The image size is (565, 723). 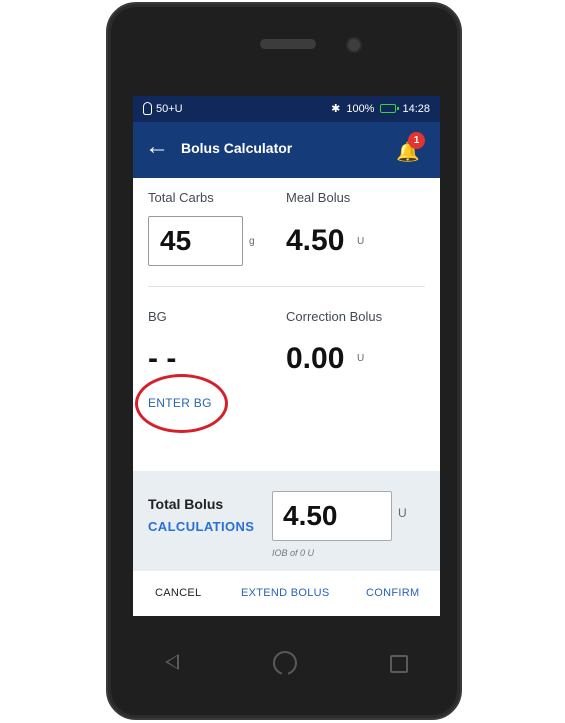 What do you see at coordinates (252, 241) in the screenshot?
I see `carbs-unit: g` at bounding box center [252, 241].